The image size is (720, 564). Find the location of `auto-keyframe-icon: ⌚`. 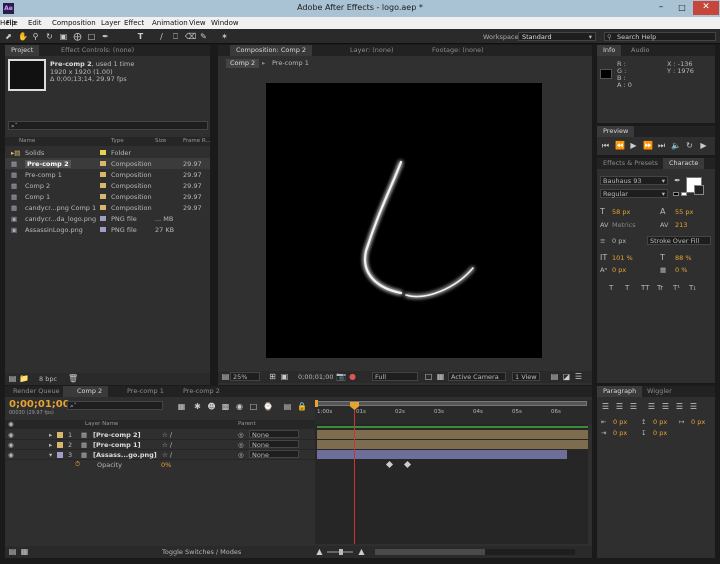

auto-keyframe-icon: ⌚ is located at coordinates (268, 406).